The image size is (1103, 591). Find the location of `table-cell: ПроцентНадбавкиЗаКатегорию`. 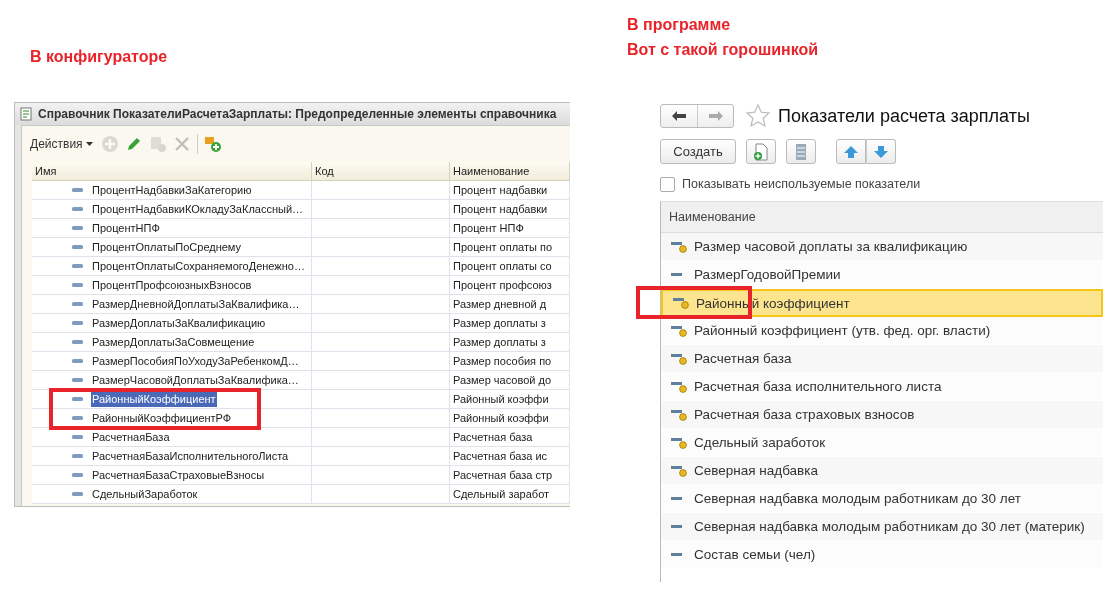

table-cell: ПроцентНадбавкиЗаКатегорию is located at coordinates (172, 190).